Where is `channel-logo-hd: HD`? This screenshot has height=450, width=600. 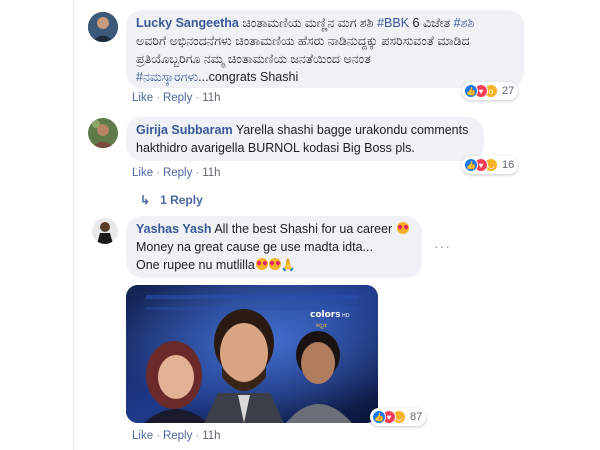 channel-logo-hd: HD is located at coordinates (346, 316).